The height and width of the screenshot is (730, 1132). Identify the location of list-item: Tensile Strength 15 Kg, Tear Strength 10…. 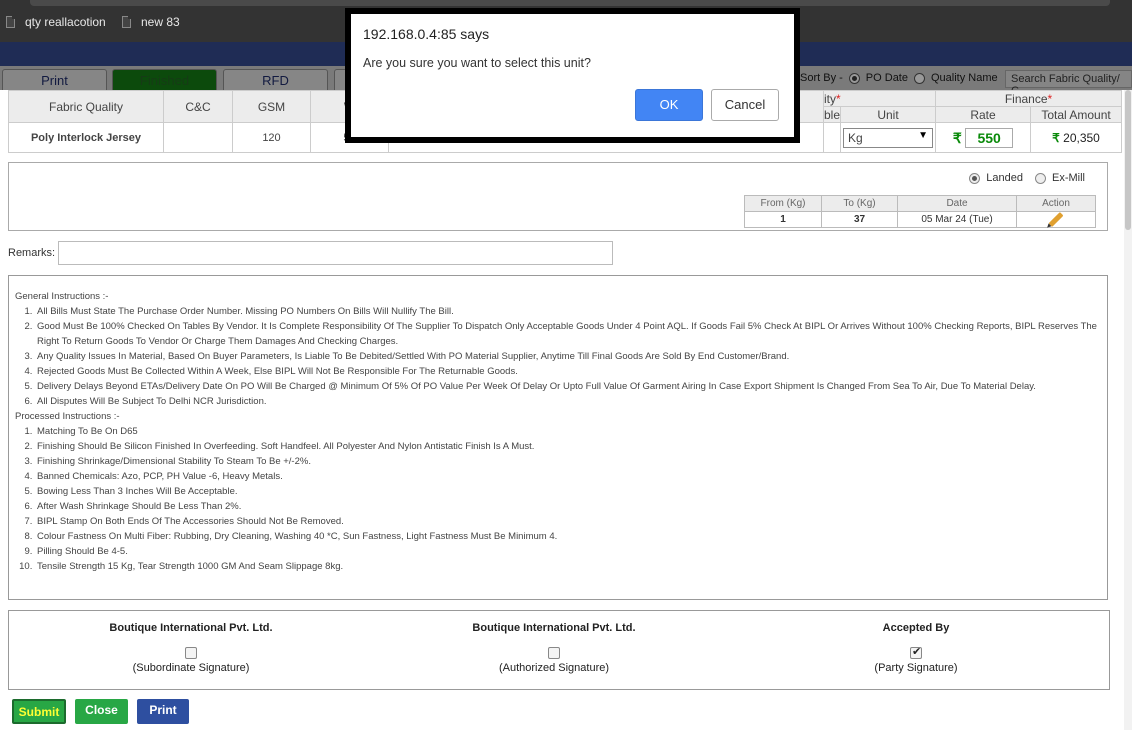
(568, 566).